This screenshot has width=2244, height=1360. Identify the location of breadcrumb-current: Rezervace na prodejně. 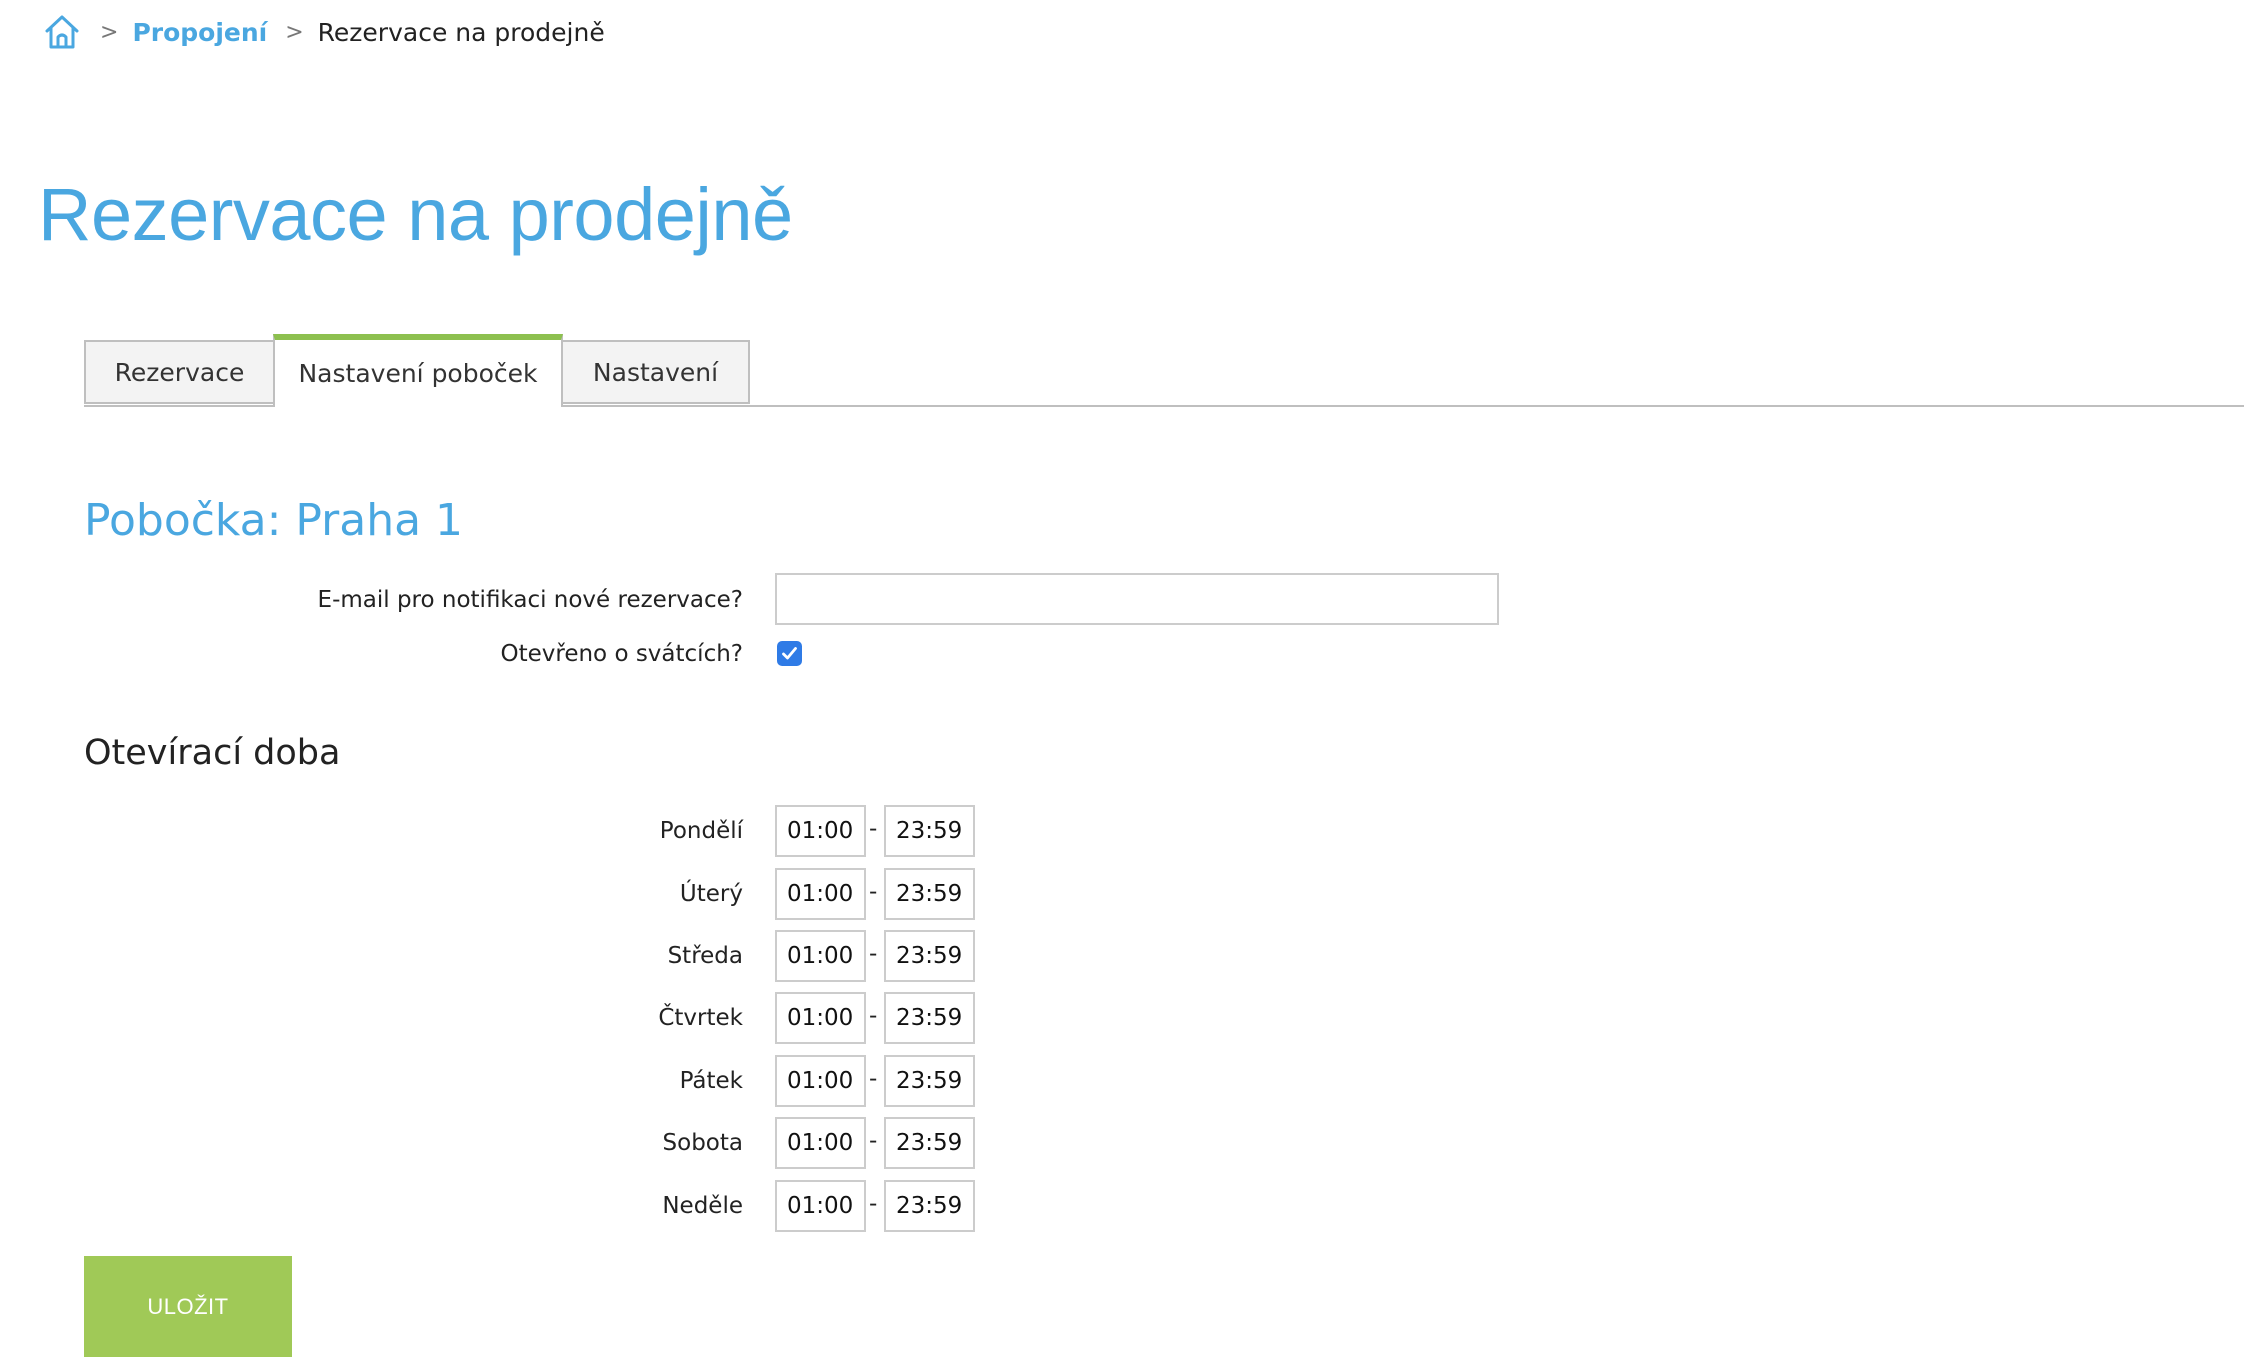
(461, 32).